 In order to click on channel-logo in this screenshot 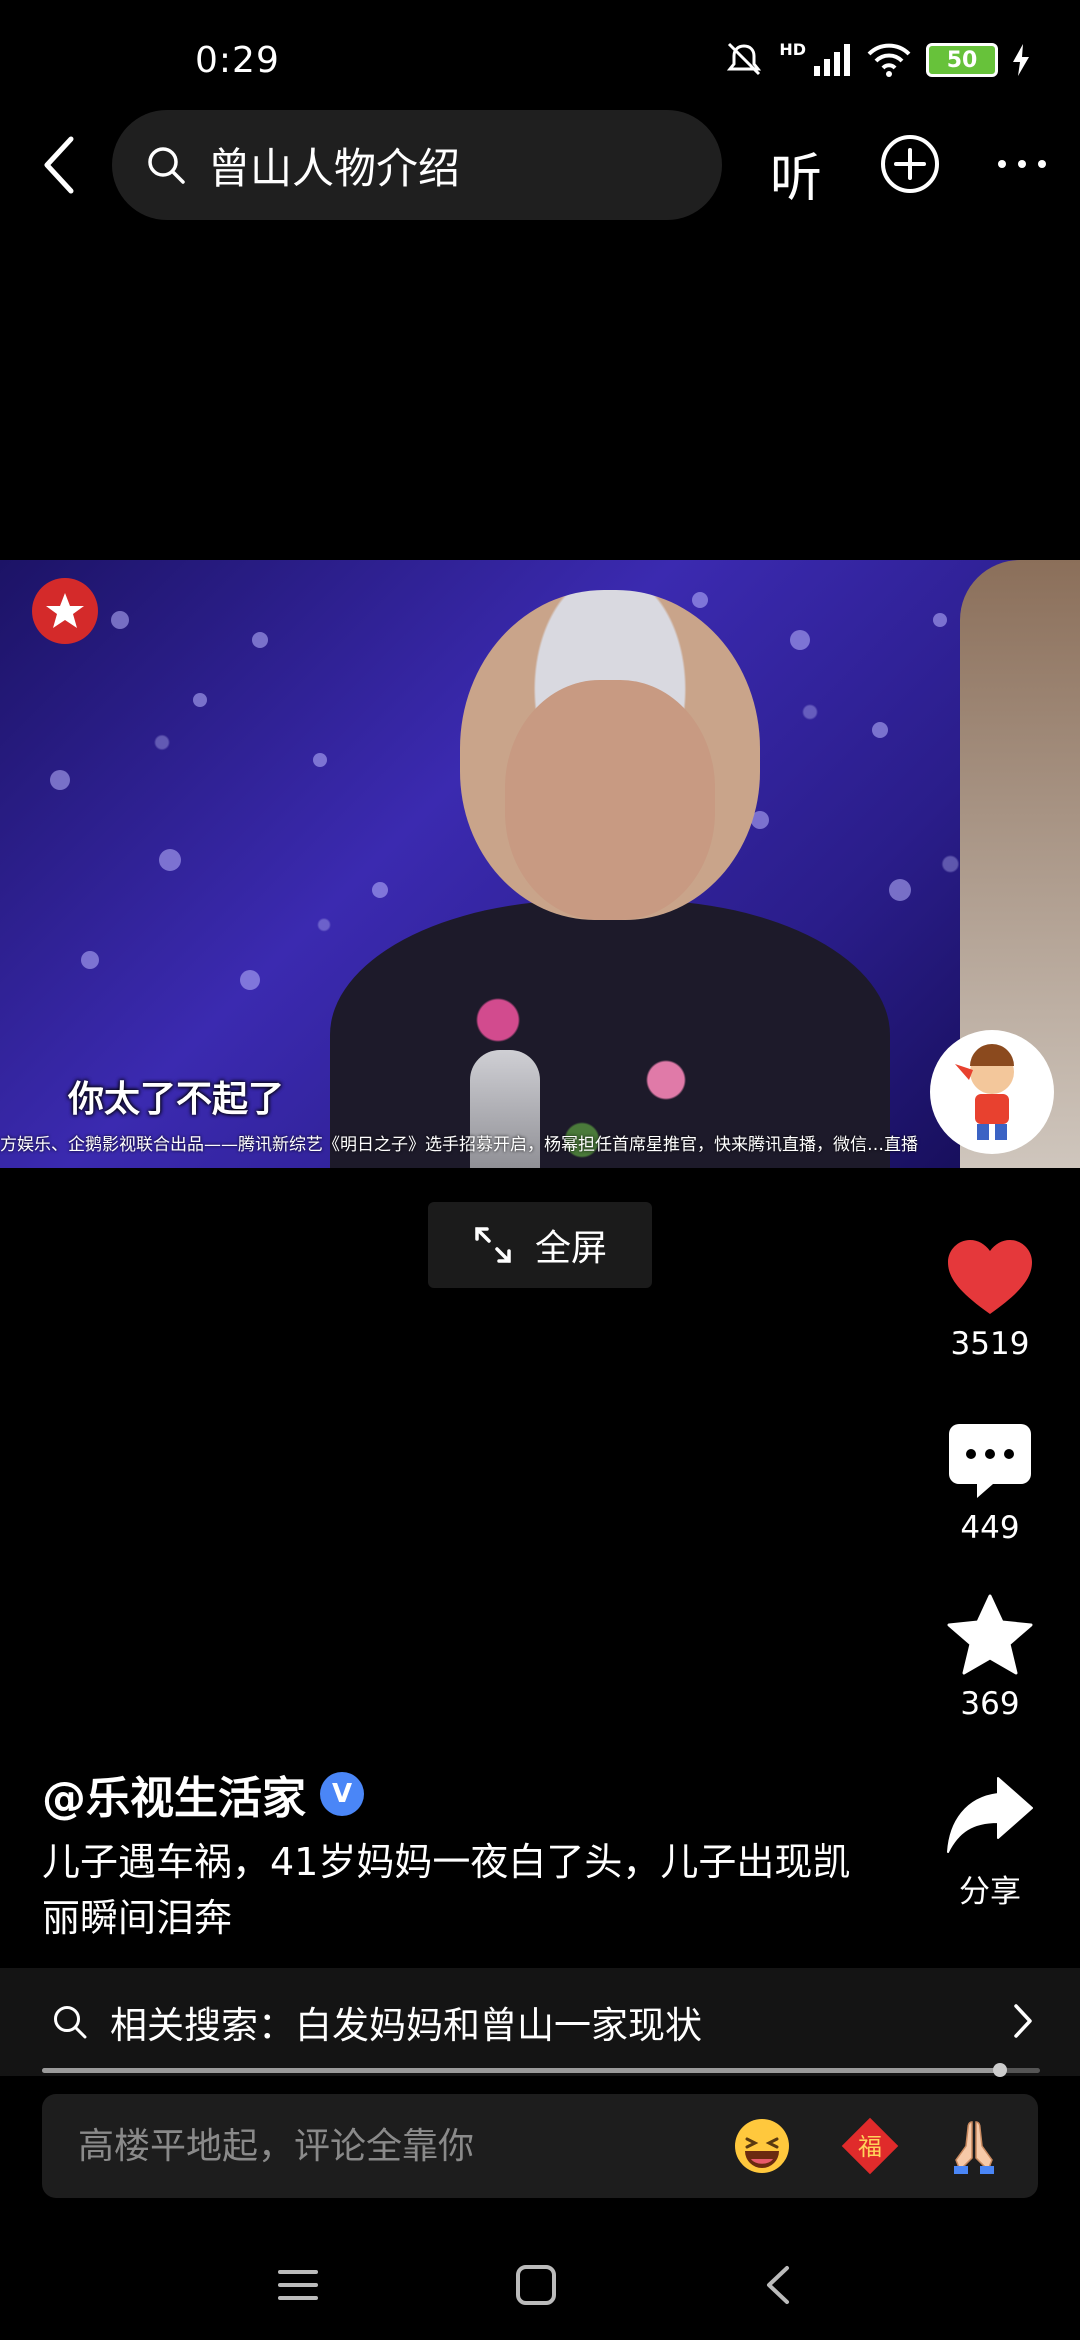, I will do `click(65, 611)`.